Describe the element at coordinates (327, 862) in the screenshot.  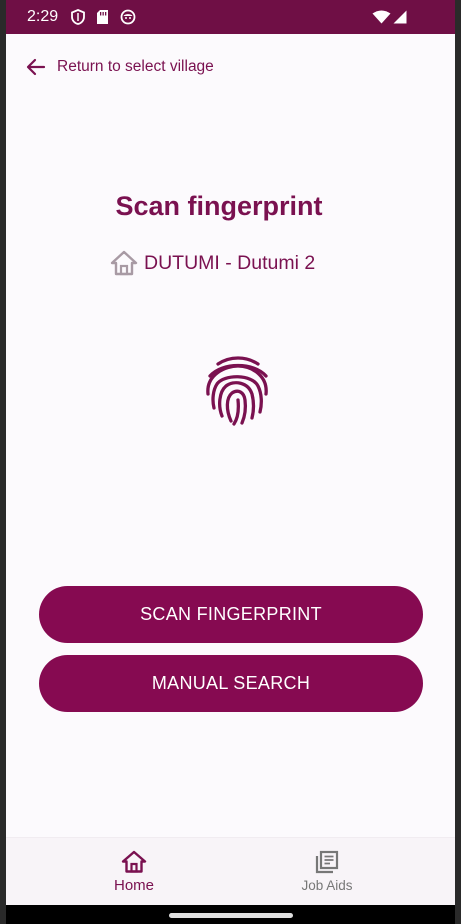
I see `library-icon` at that location.